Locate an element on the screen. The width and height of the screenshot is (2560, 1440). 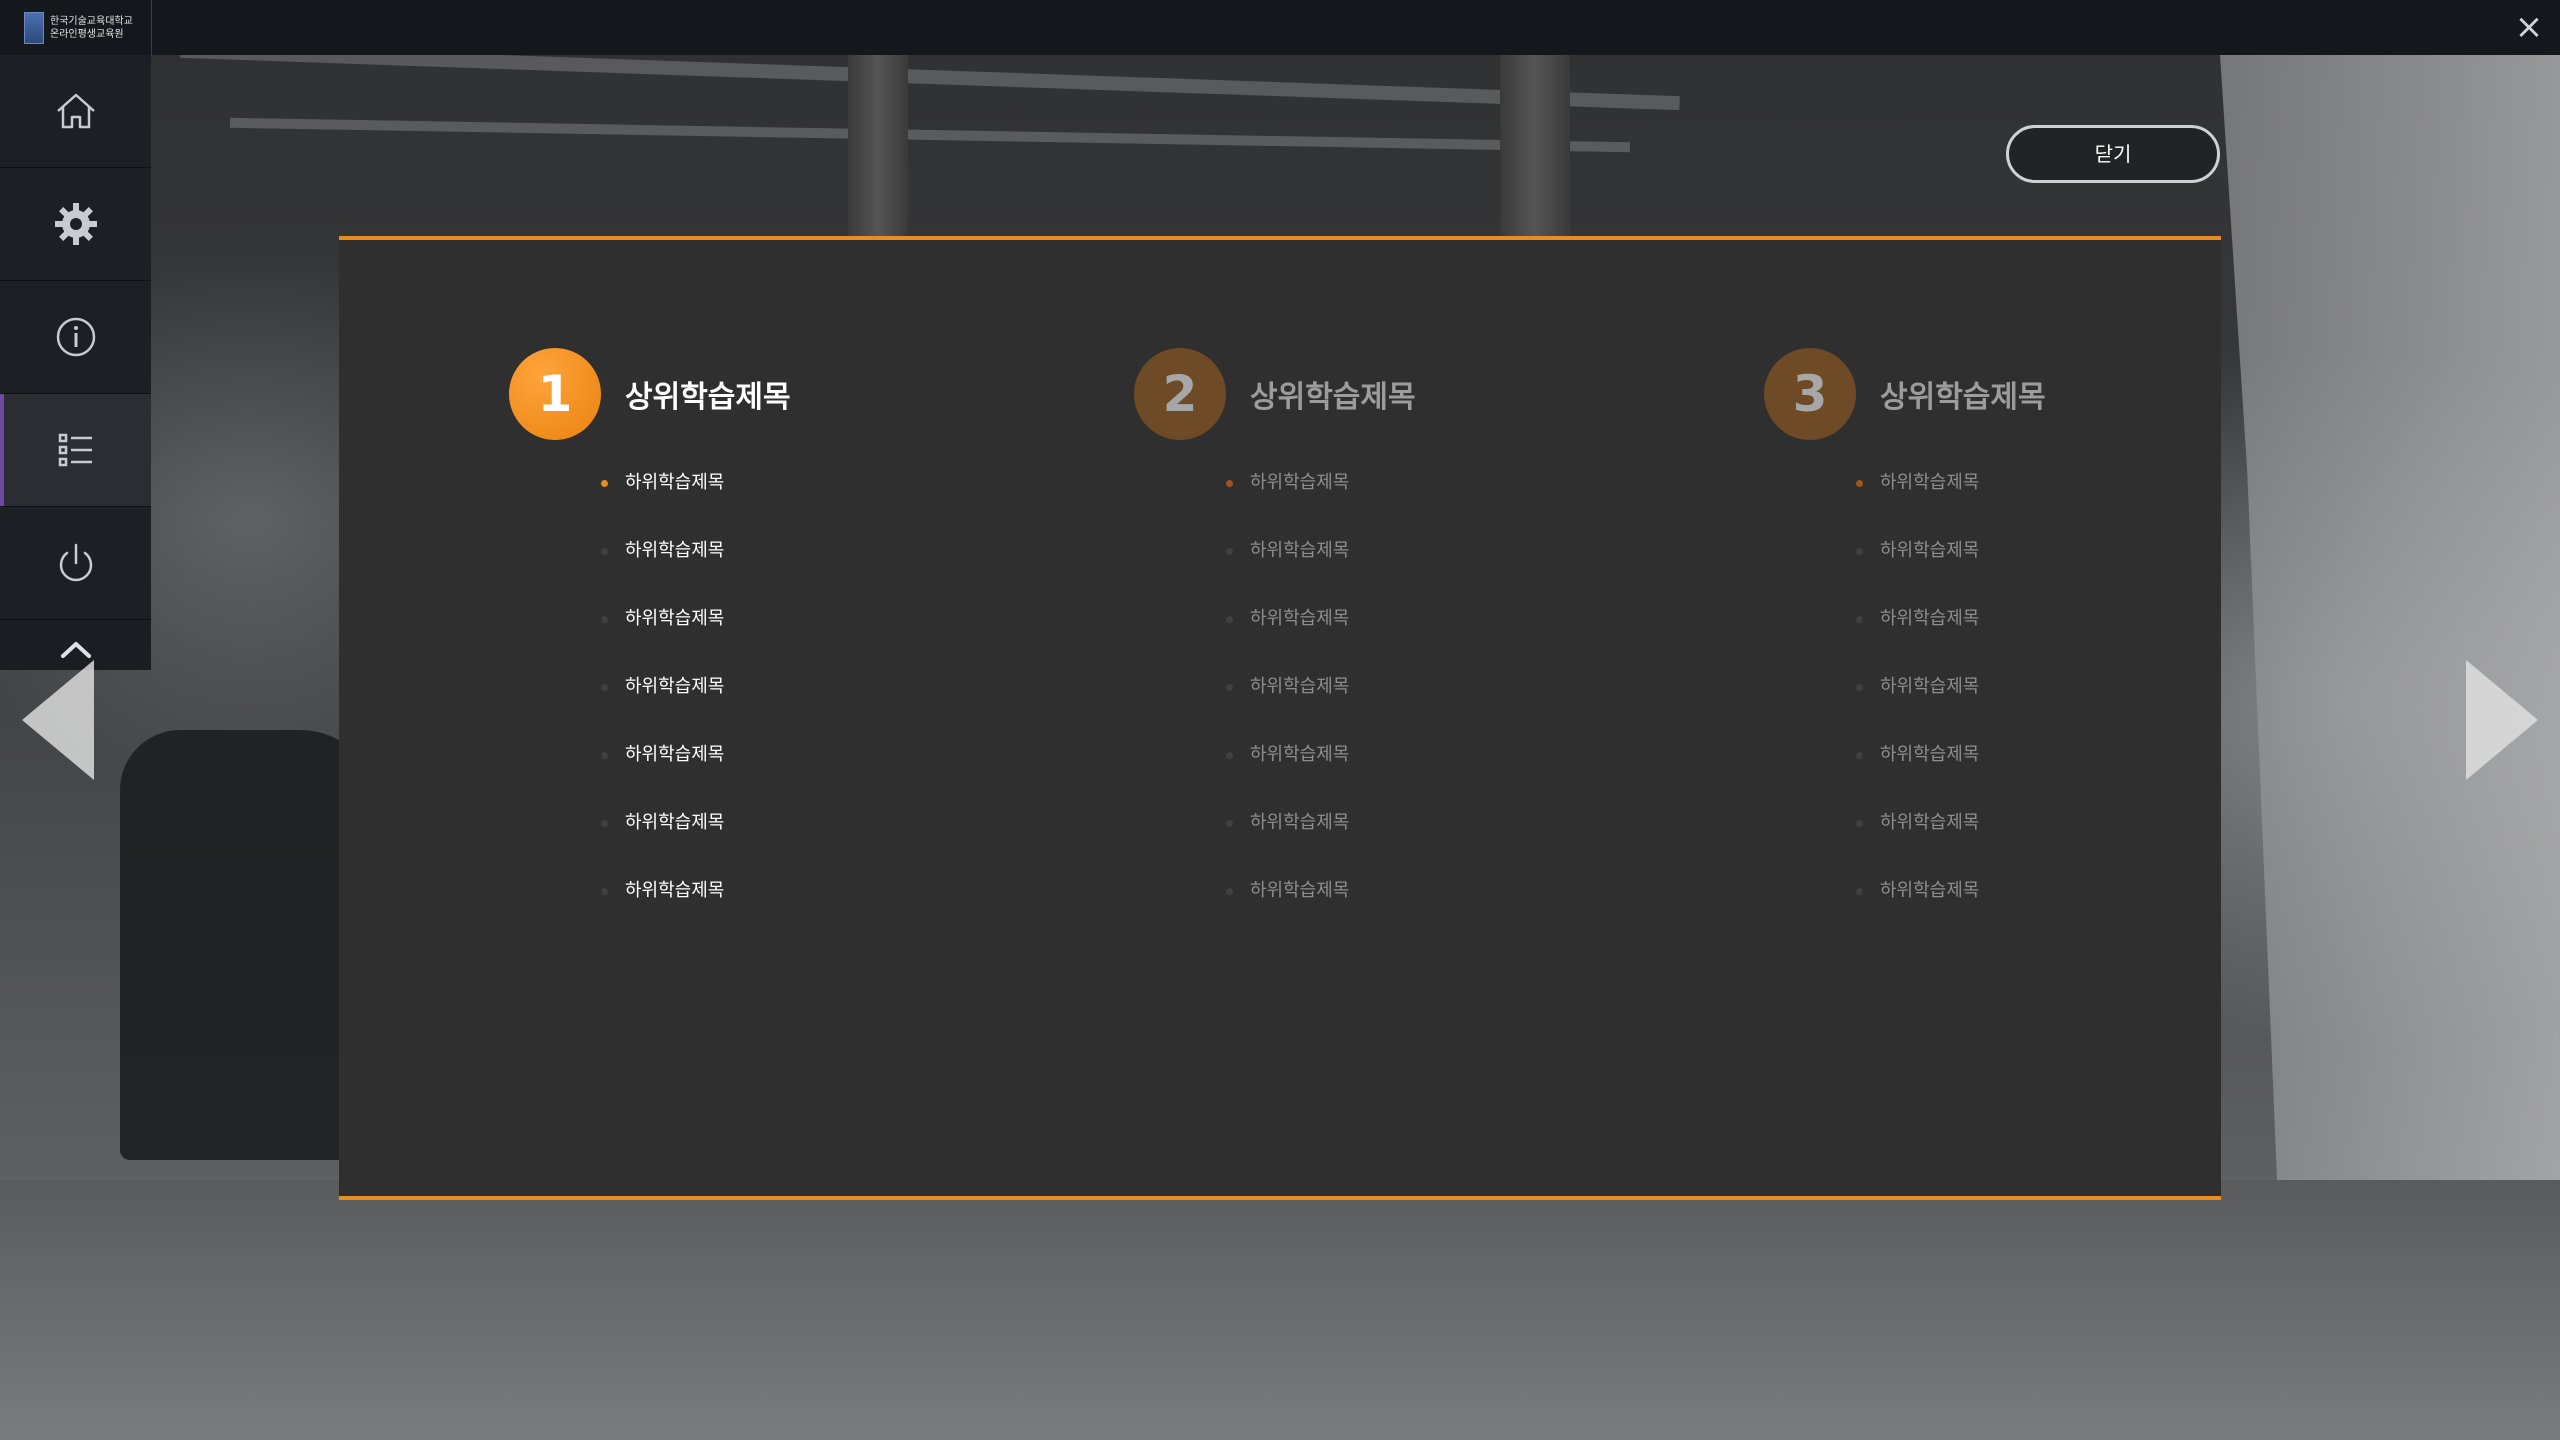
home-icon is located at coordinates (75, 111).